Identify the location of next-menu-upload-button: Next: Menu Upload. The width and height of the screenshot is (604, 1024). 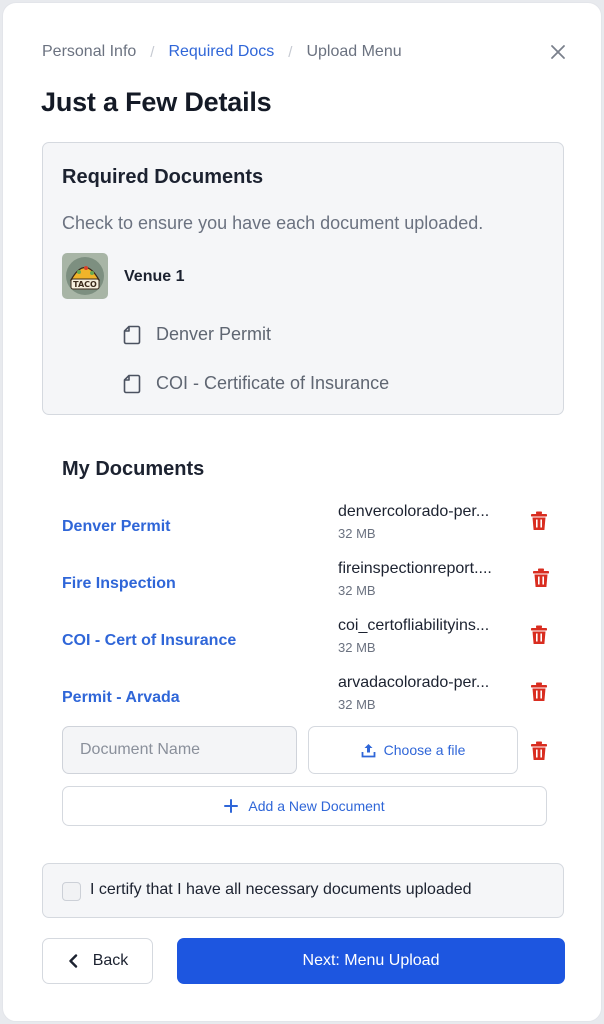
(371, 961).